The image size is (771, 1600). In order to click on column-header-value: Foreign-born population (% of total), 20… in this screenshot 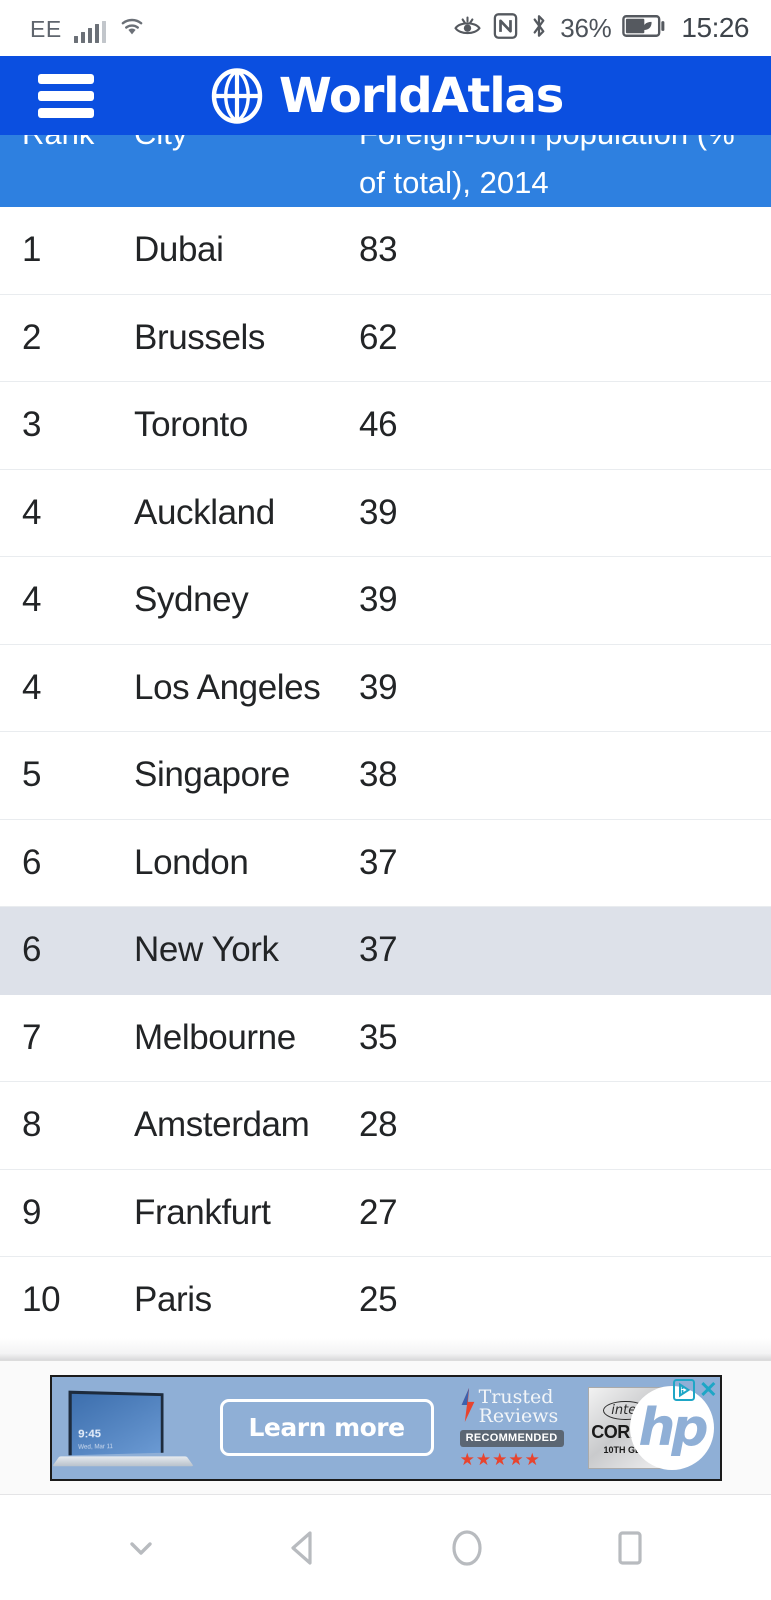, I will do `click(565, 171)`.